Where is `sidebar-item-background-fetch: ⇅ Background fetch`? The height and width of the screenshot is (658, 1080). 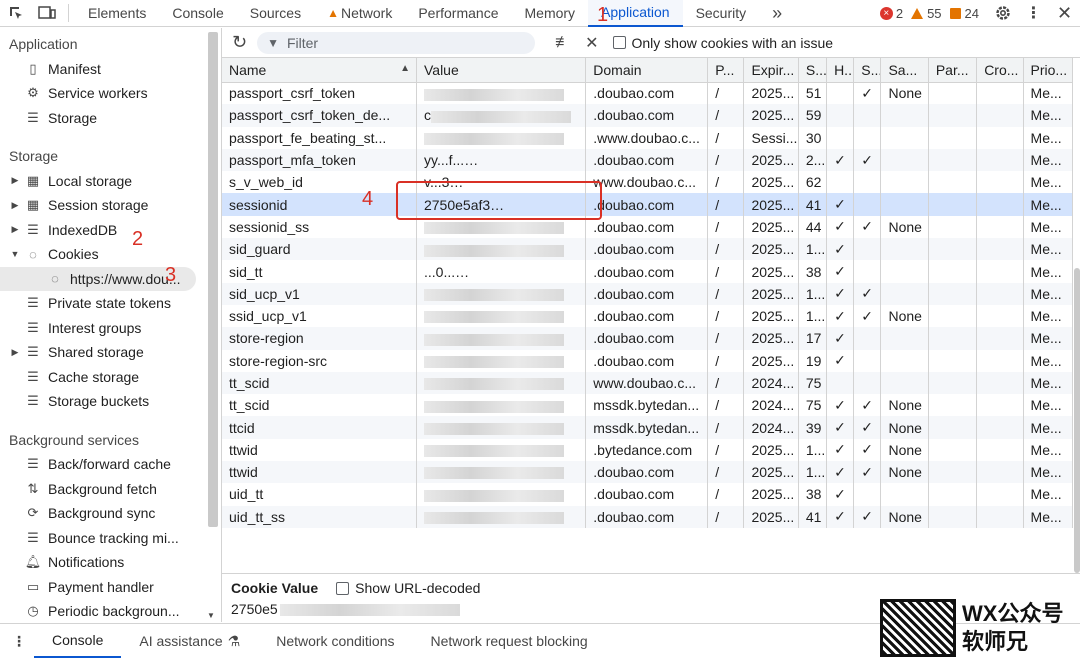 sidebar-item-background-fetch: ⇅ Background fetch is located at coordinates (102, 489).